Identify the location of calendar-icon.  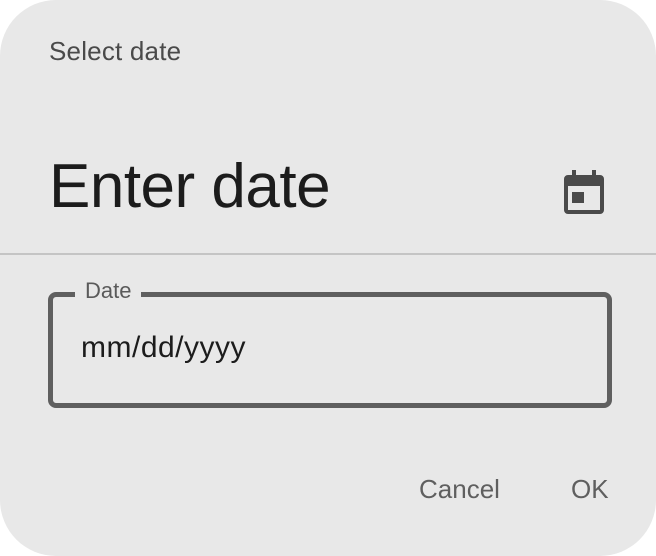
(584, 192).